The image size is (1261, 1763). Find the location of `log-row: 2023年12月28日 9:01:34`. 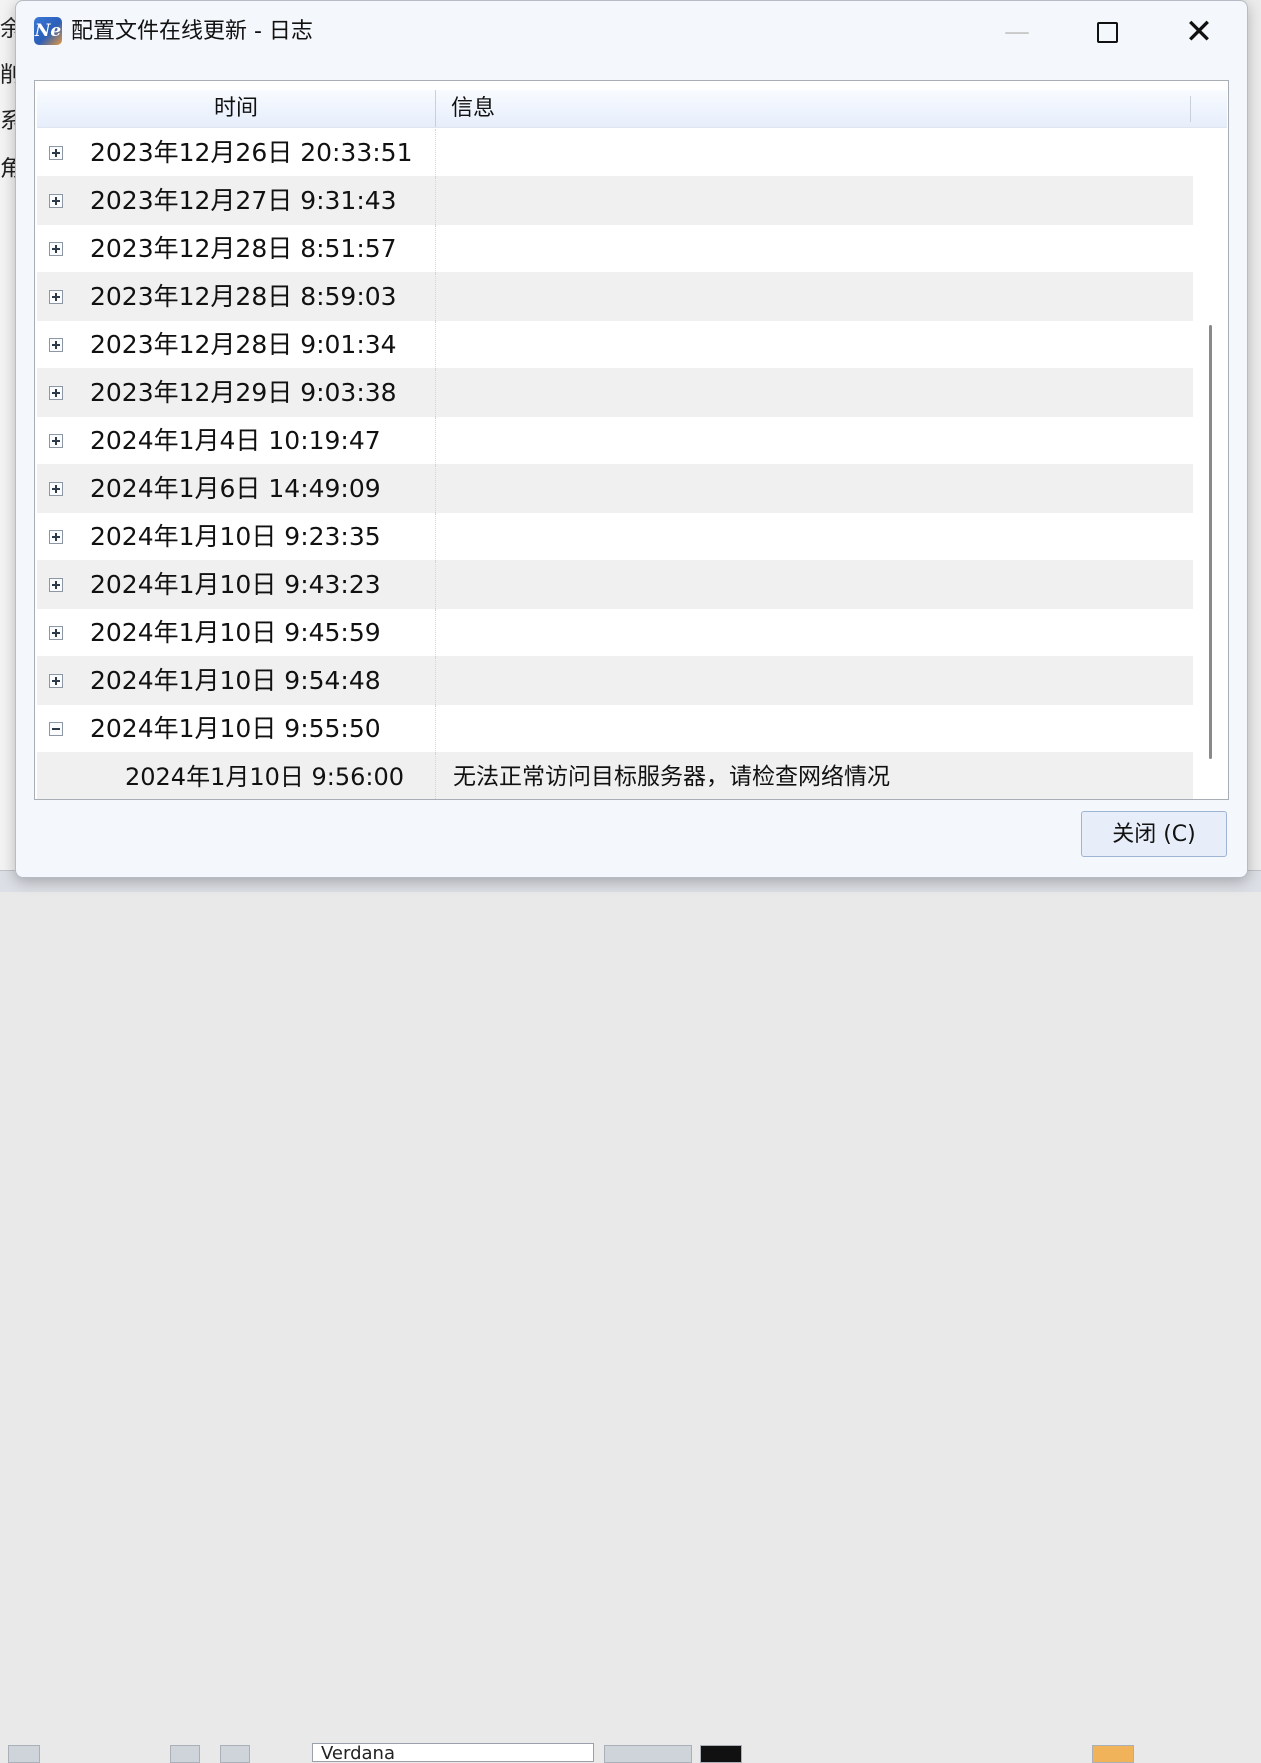

log-row: 2023年12月28日 9:01:34 is located at coordinates (615, 345).